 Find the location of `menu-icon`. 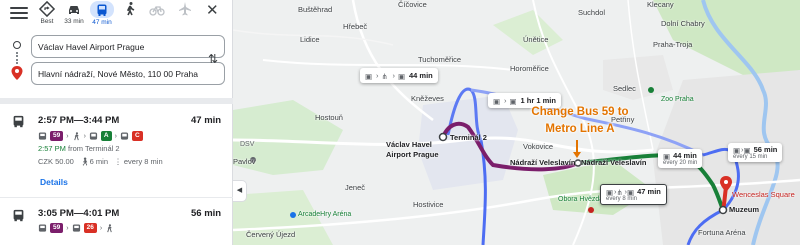

menu-icon is located at coordinates (19, 12).